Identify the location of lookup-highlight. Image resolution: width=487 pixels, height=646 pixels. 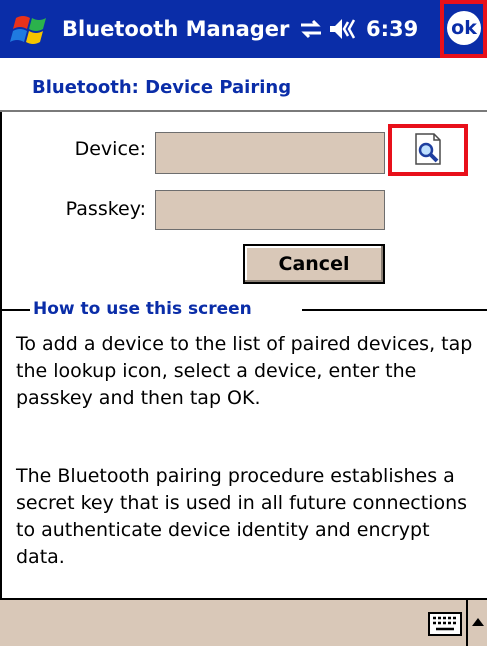
(428, 150).